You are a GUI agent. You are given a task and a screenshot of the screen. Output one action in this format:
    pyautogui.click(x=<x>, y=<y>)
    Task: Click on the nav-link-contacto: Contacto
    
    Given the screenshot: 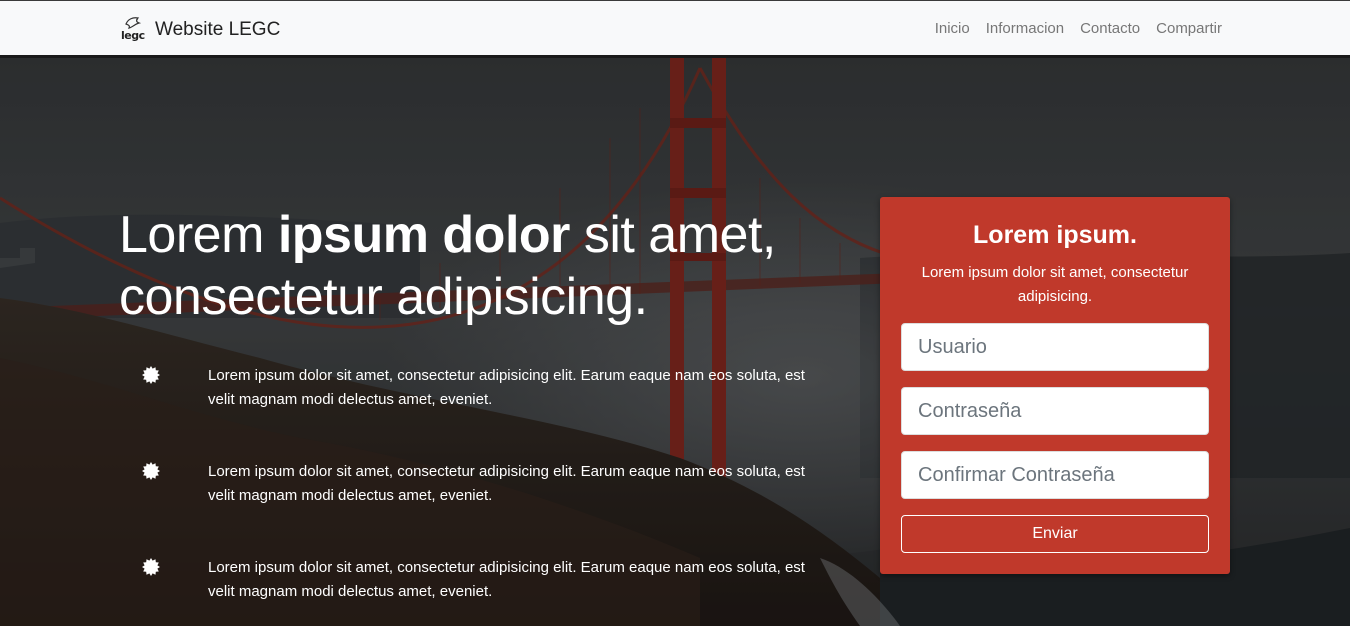 What is the action you would take?
    pyautogui.click(x=1110, y=28)
    